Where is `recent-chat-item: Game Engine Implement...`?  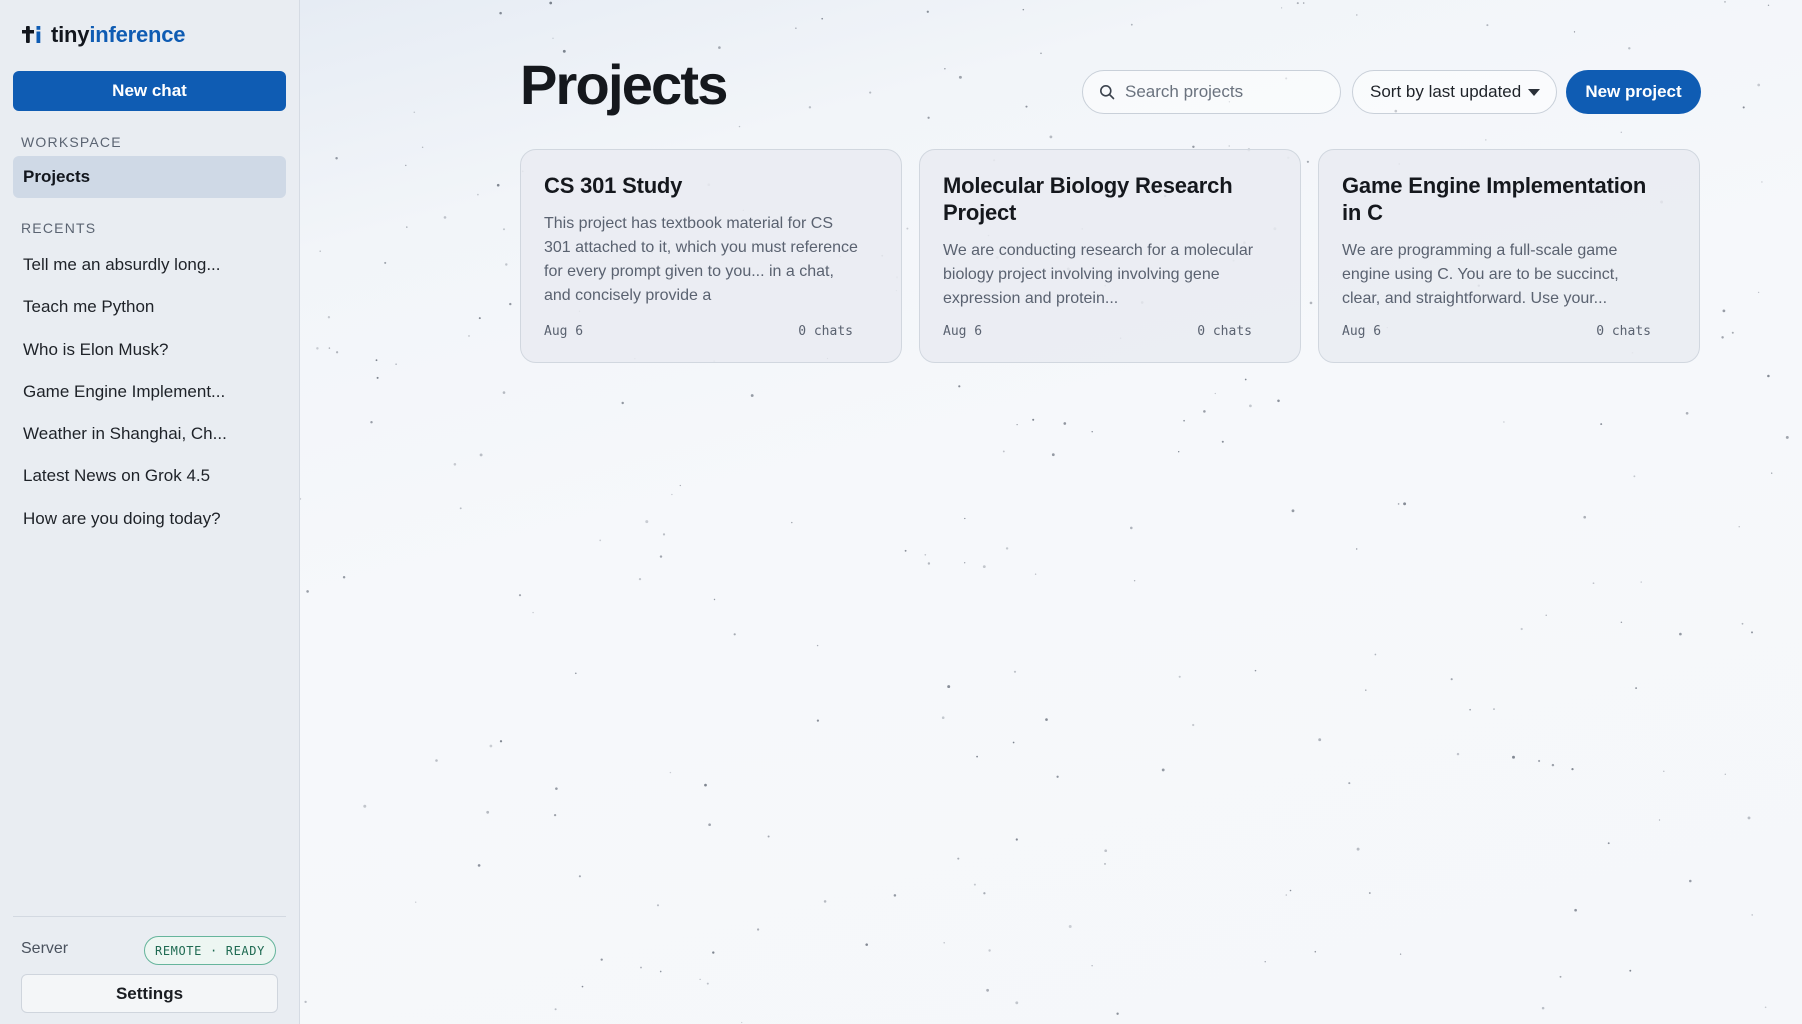
recent-chat-item: Game Engine Implement... is located at coordinates (125, 392).